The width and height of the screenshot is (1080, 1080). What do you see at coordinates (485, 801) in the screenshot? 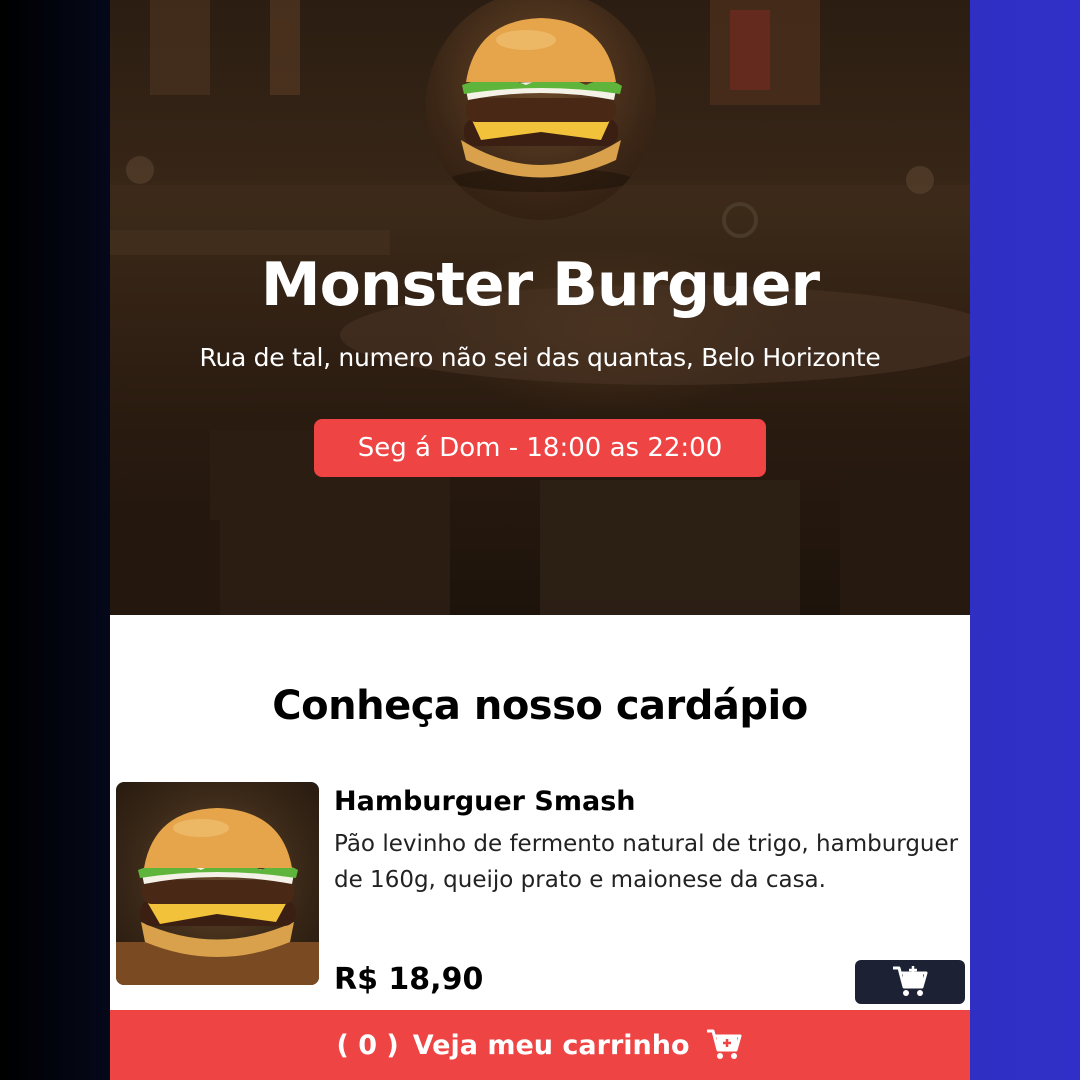
I see `menu-item-name: Hamburguer Smash` at bounding box center [485, 801].